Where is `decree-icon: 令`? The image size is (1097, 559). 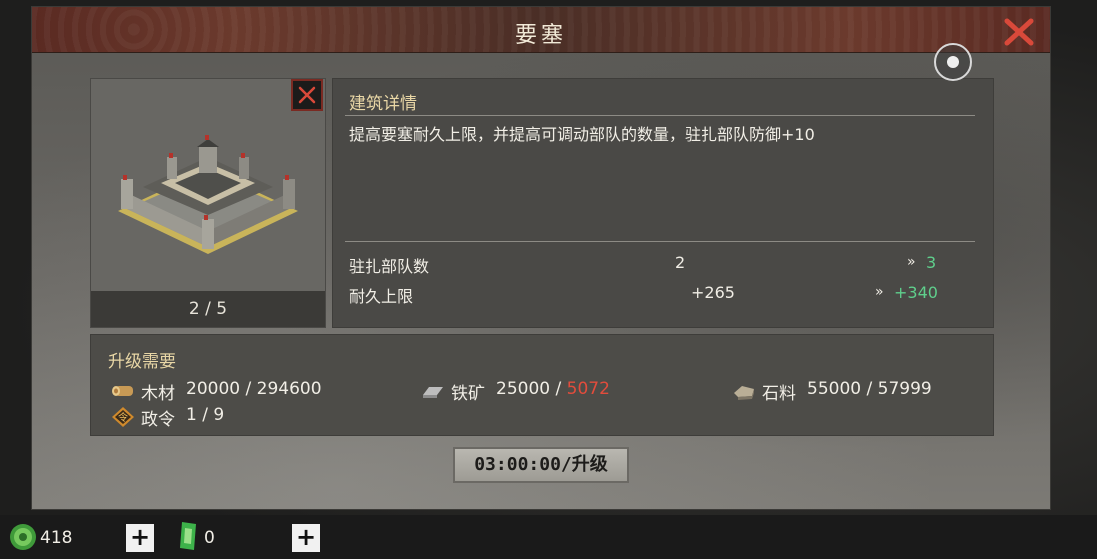
decree-icon: 令 is located at coordinates (123, 417).